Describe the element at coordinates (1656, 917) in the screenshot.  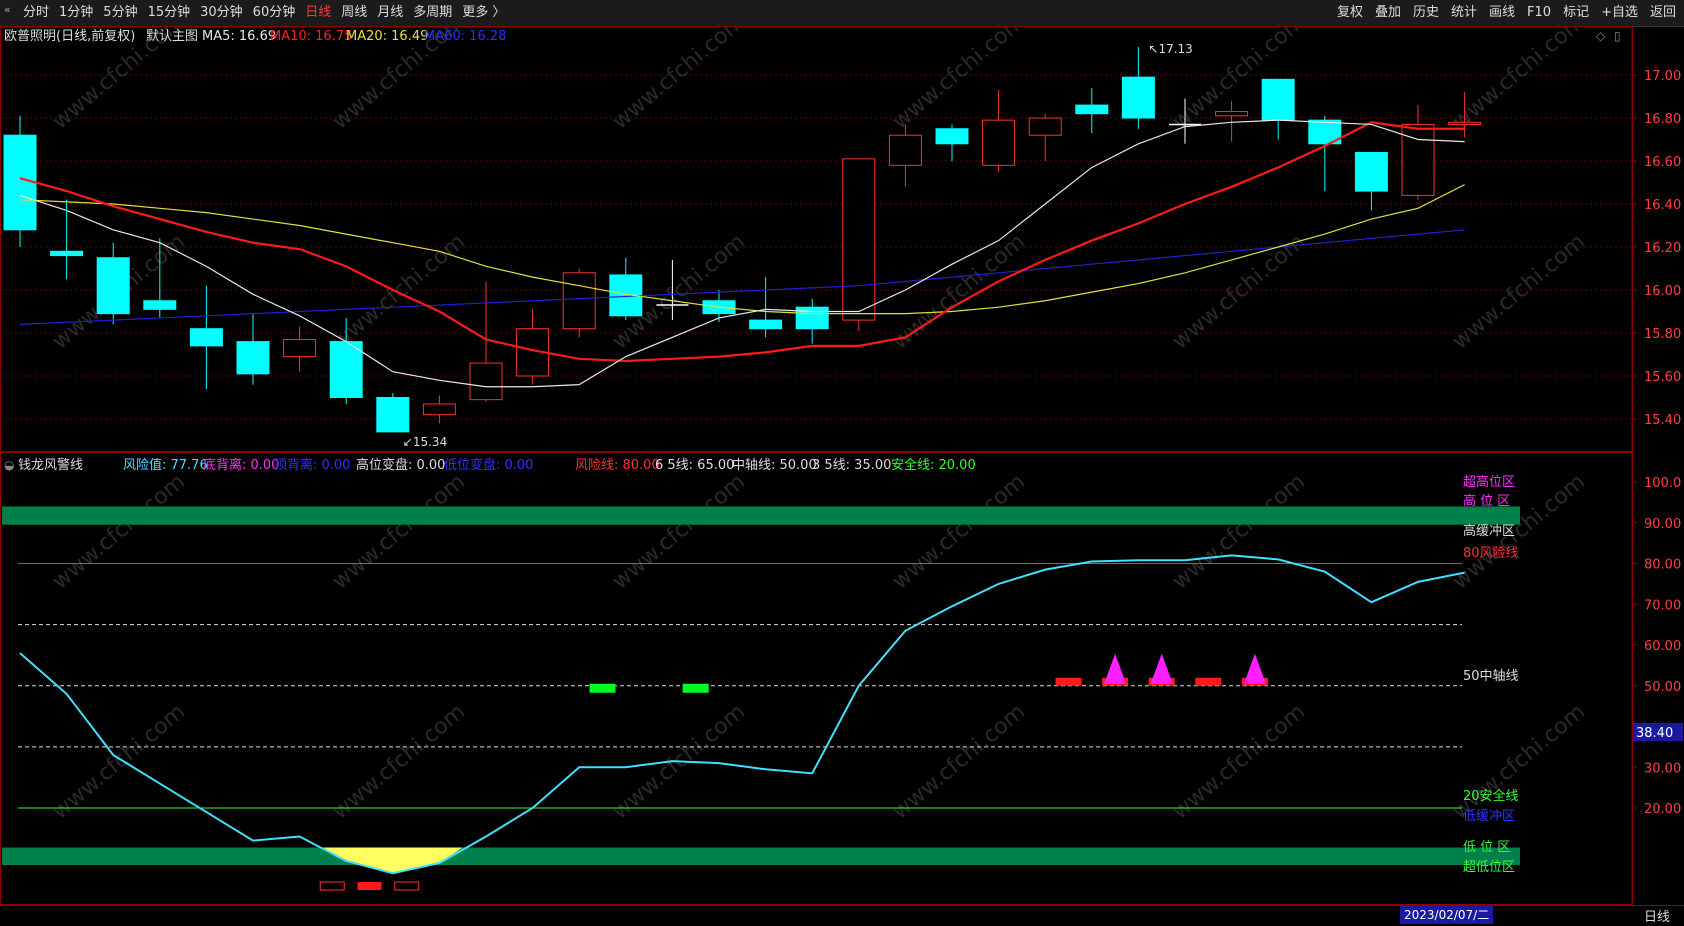
I see `period-indicator: 日线` at that location.